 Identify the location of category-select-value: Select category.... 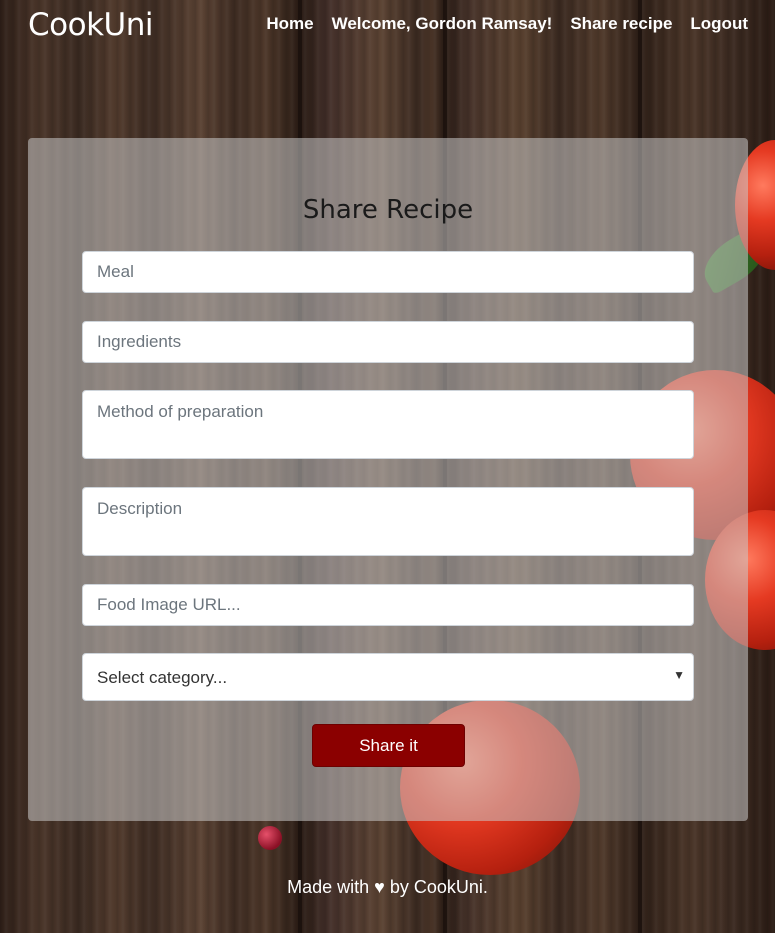
(162, 677).